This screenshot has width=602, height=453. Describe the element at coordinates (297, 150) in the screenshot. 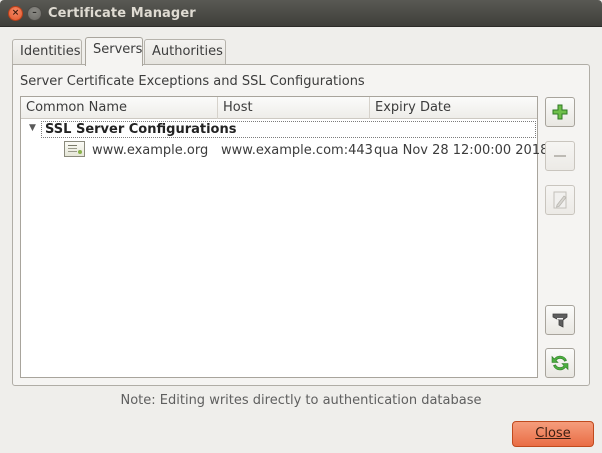

I see `cell-host: www.example.com:443` at that location.